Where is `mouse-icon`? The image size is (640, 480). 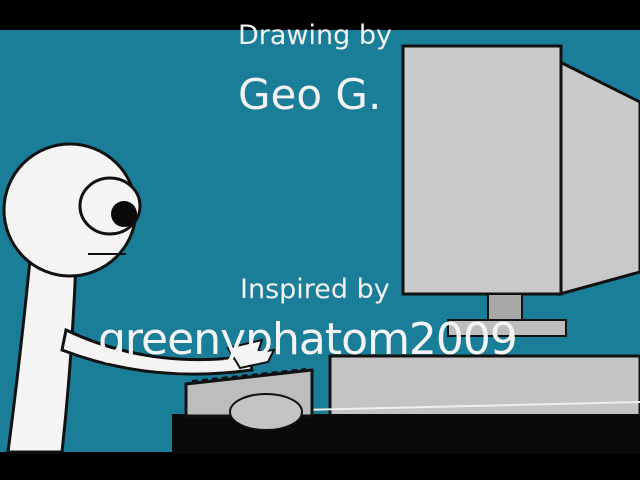 mouse-icon is located at coordinates (266, 412).